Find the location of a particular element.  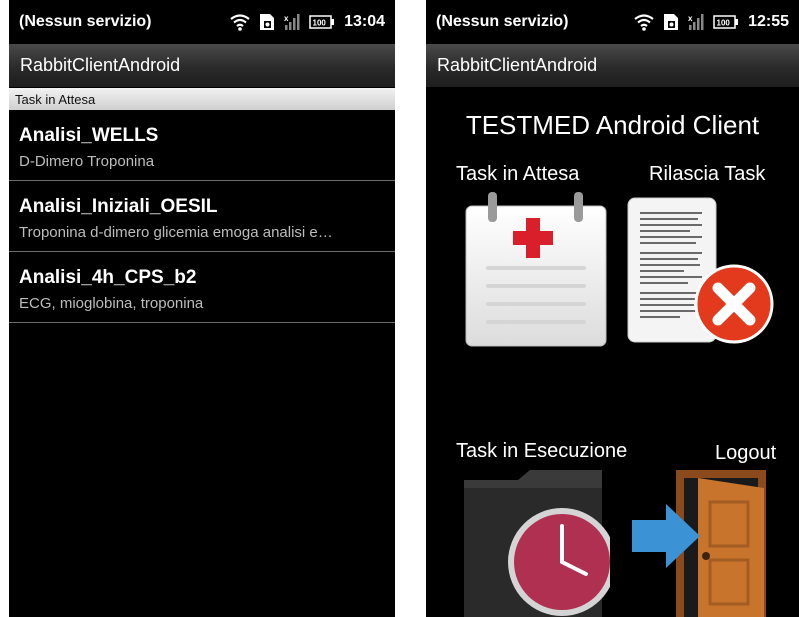

door-exit-icon is located at coordinates (705, 543).